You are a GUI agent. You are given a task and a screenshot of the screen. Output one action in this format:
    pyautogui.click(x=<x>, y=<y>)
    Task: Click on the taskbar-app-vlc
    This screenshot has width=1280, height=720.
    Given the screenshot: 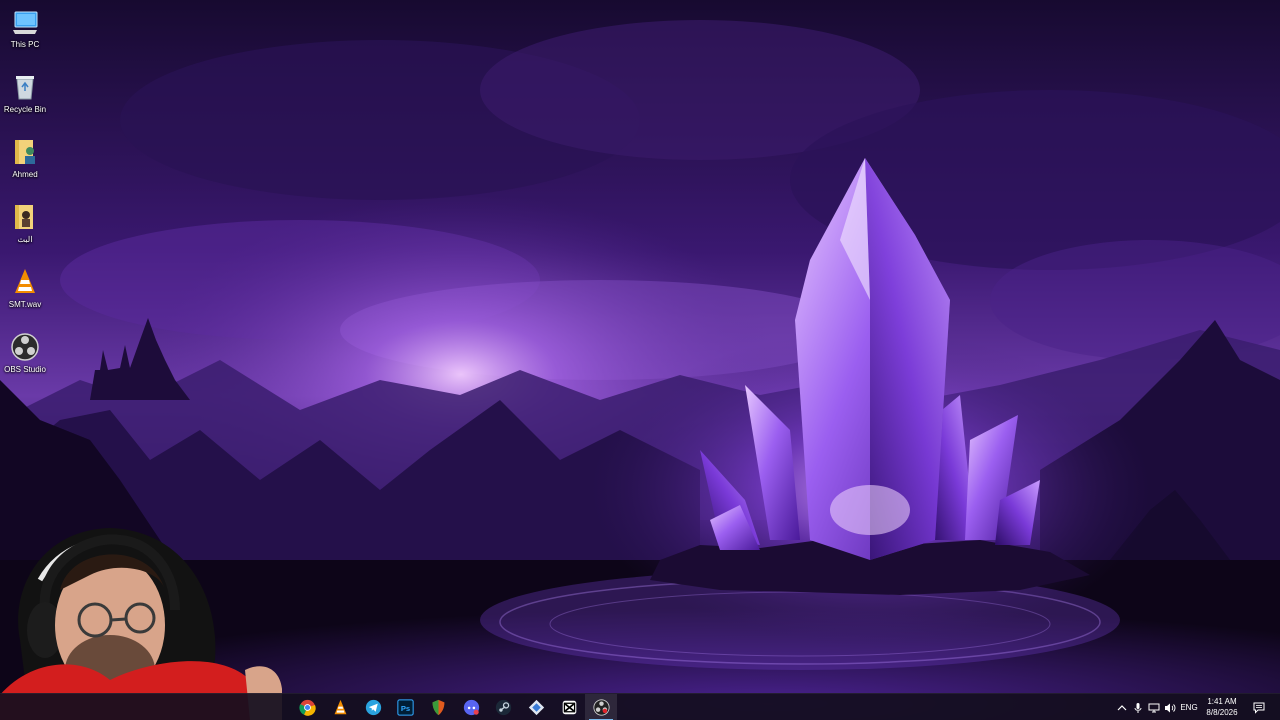 What is the action you would take?
    pyautogui.click(x=340, y=707)
    